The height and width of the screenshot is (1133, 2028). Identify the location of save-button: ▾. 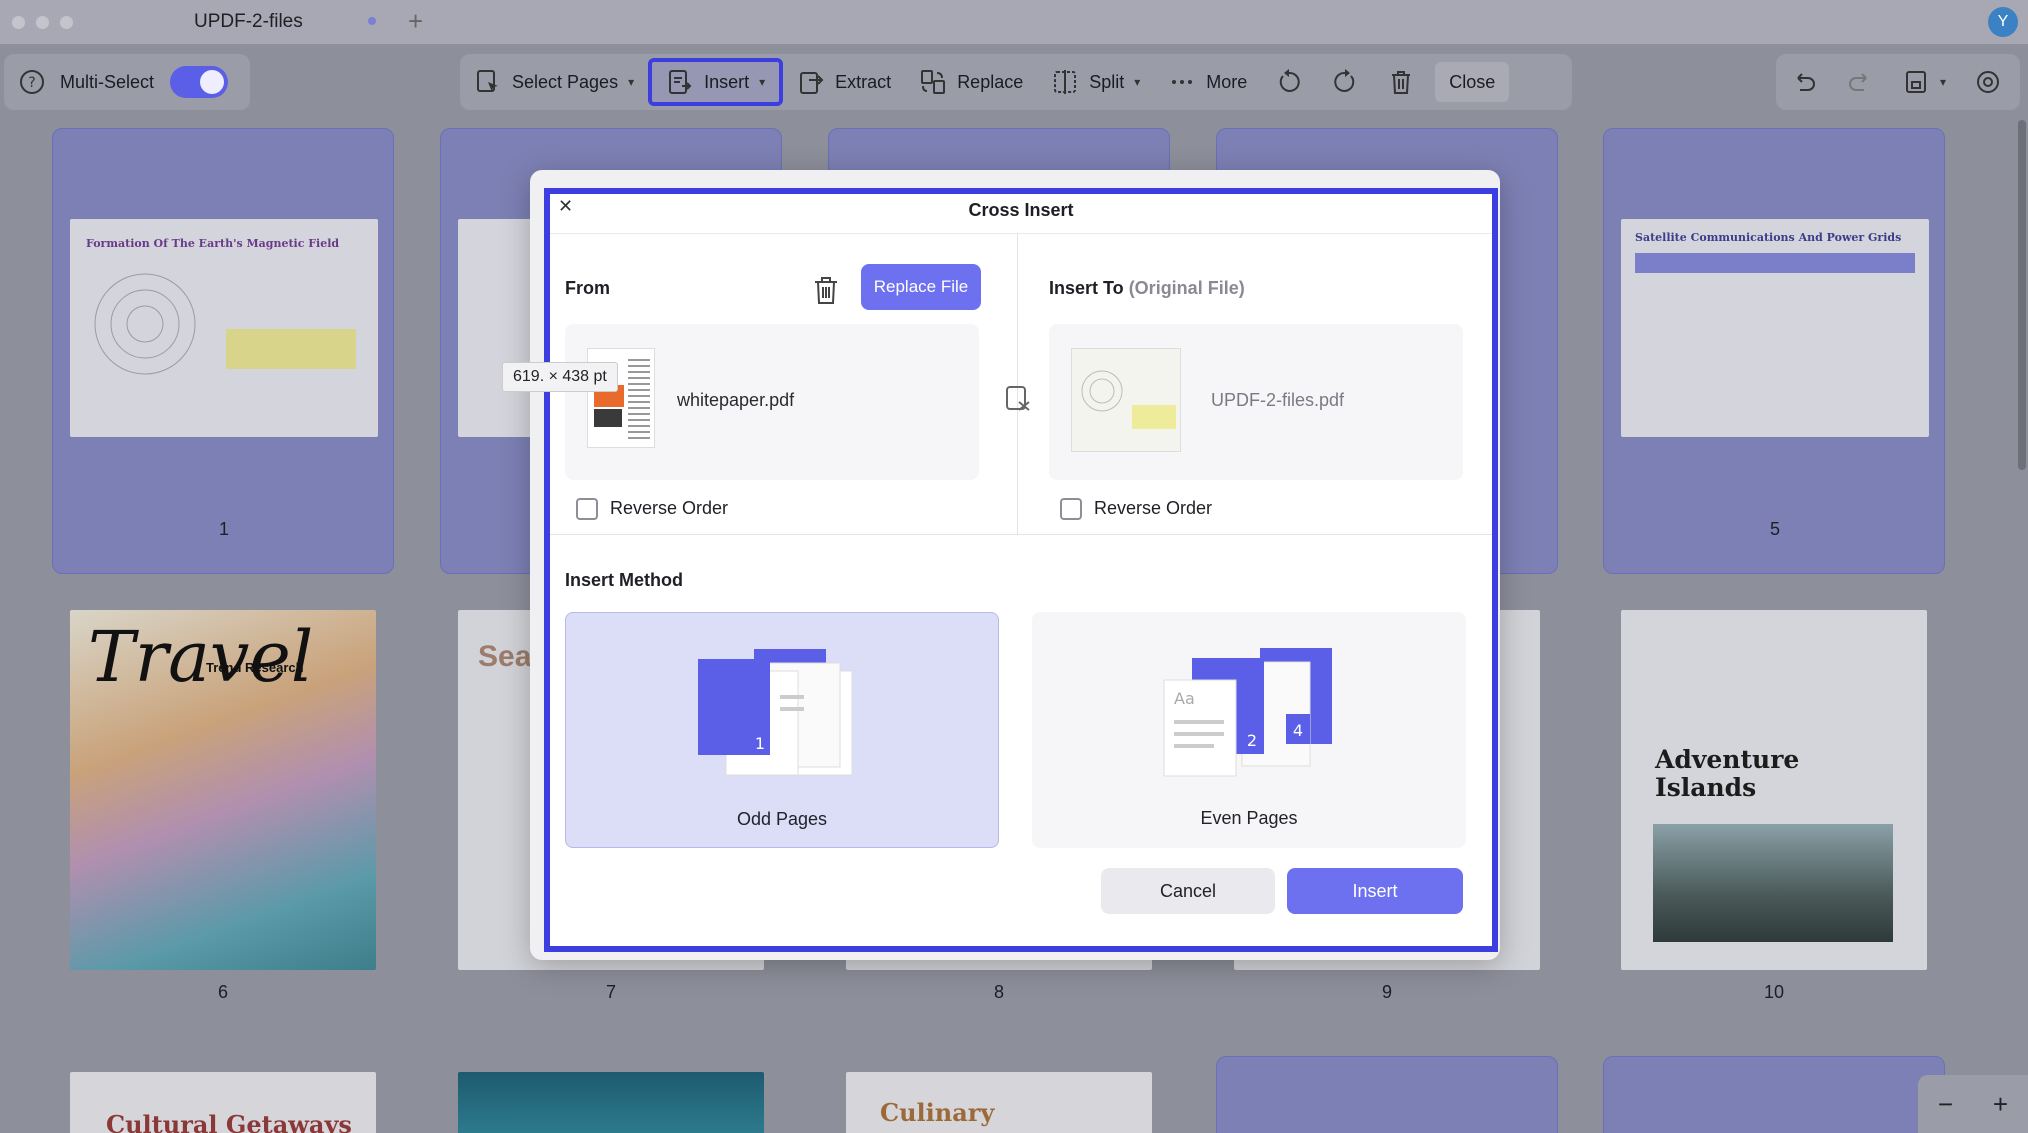
(1924, 82).